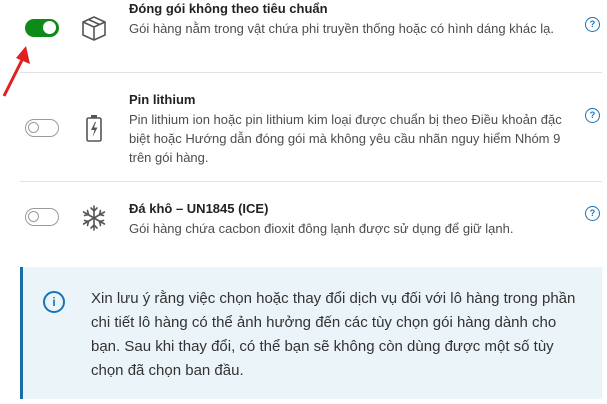  Describe the element at coordinates (228, 8) in the screenshot. I see `option-title: Đóng gói không theo tiêu chuẩn` at that location.